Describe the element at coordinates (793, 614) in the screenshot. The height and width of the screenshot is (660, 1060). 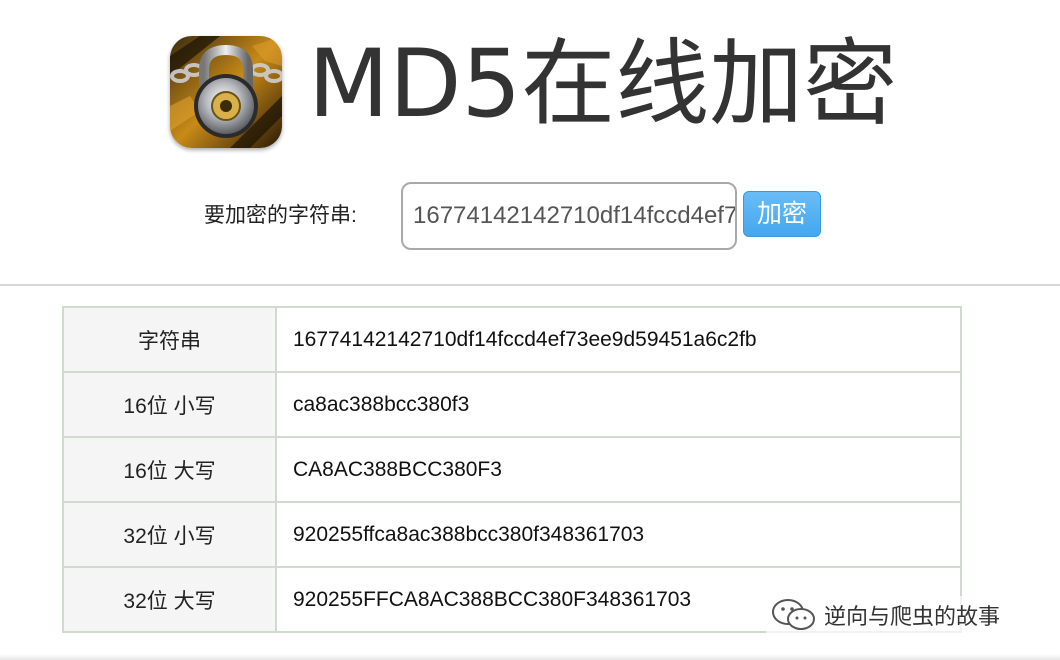
I see `wechat-icon` at that location.